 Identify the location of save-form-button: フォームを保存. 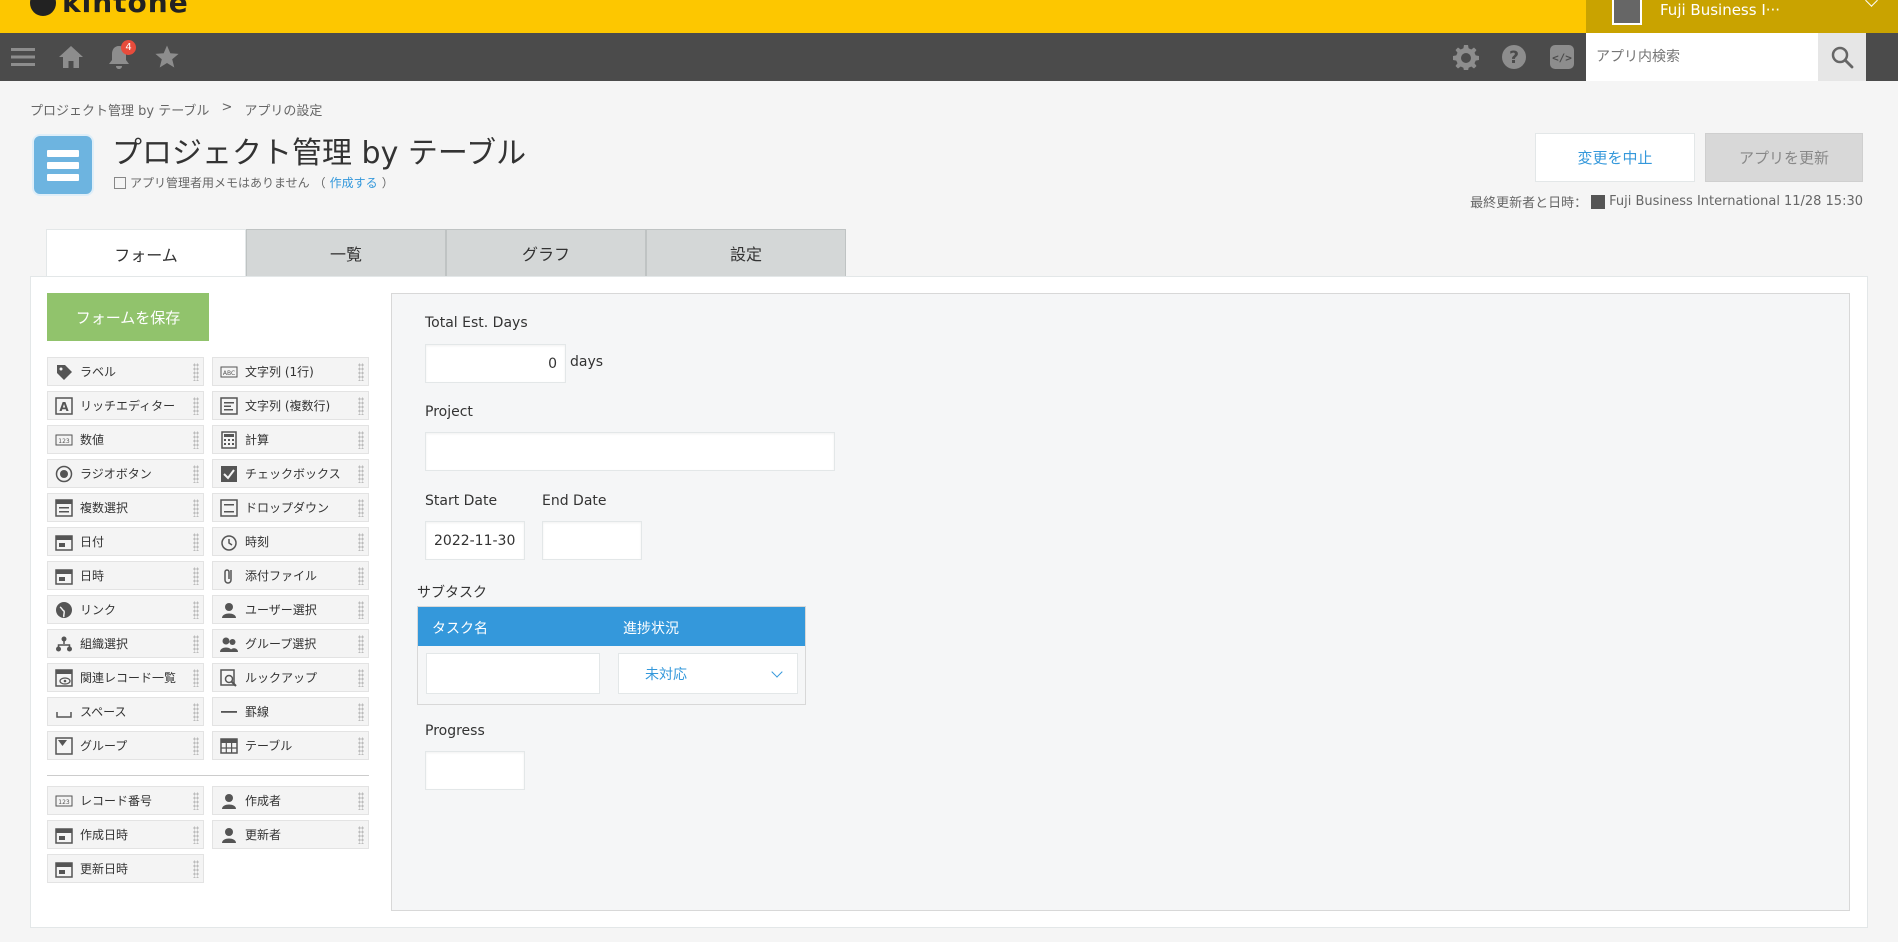
(128, 317).